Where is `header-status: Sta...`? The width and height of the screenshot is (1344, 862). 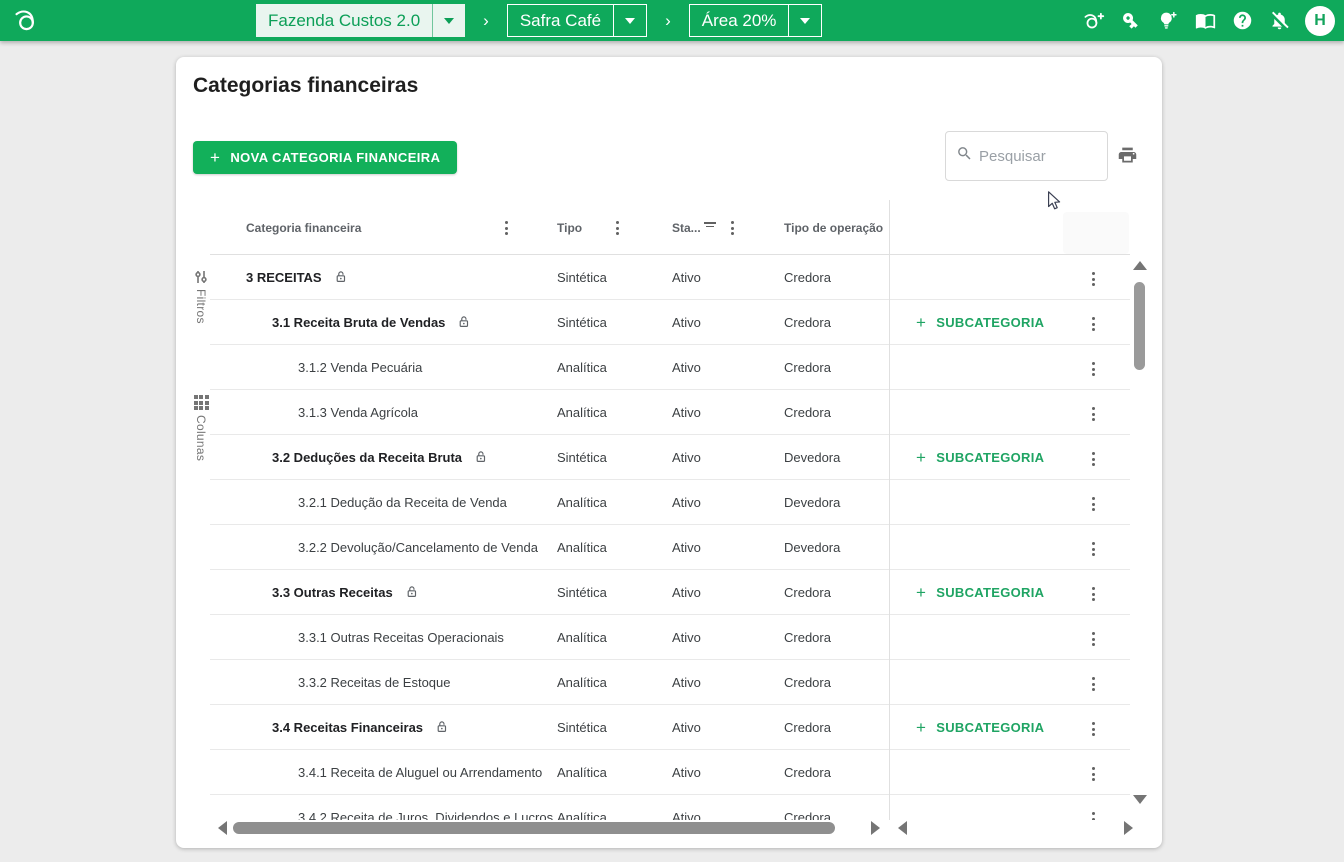
header-status: Sta... is located at coordinates (686, 228).